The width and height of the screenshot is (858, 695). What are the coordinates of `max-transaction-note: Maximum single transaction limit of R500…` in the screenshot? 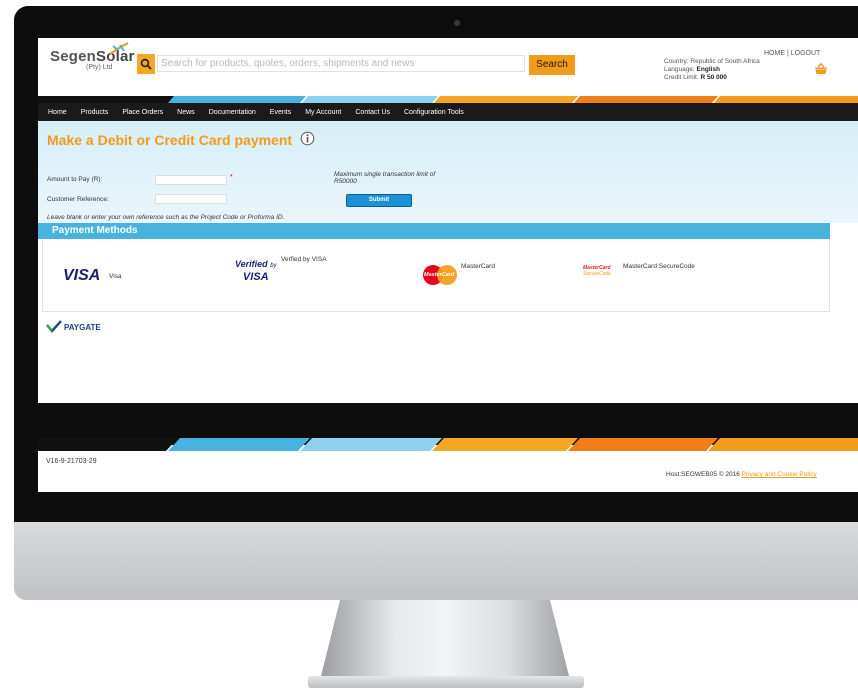 It's located at (384, 178).